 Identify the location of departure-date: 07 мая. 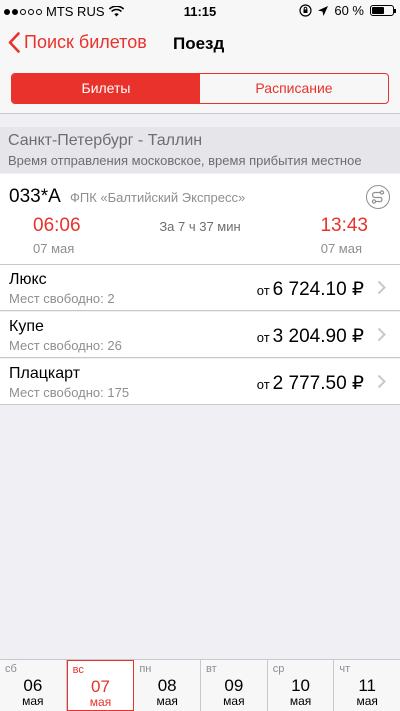
(54, 248).